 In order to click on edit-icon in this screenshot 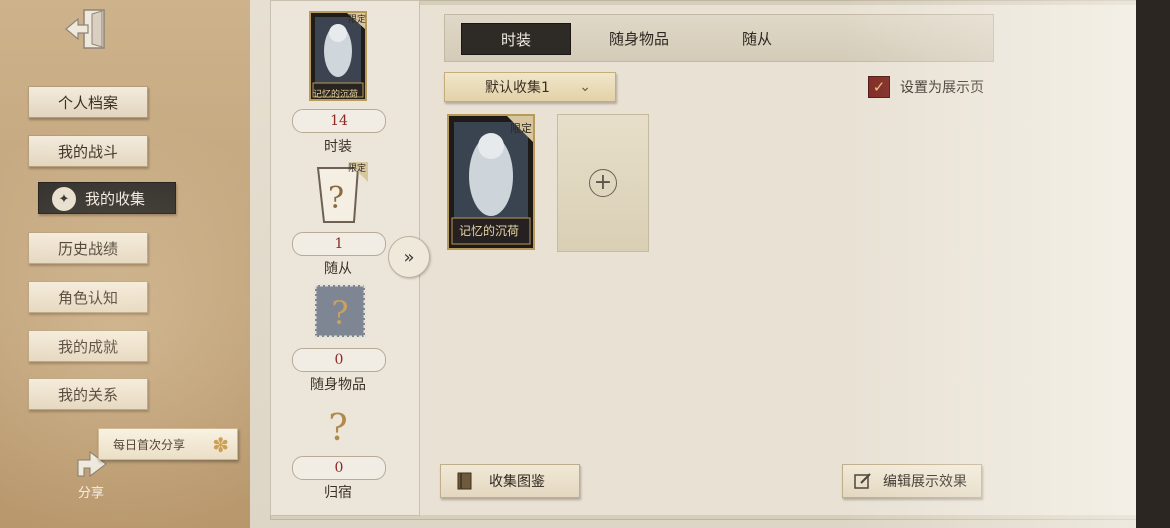, I will do `click(862, 481)`.